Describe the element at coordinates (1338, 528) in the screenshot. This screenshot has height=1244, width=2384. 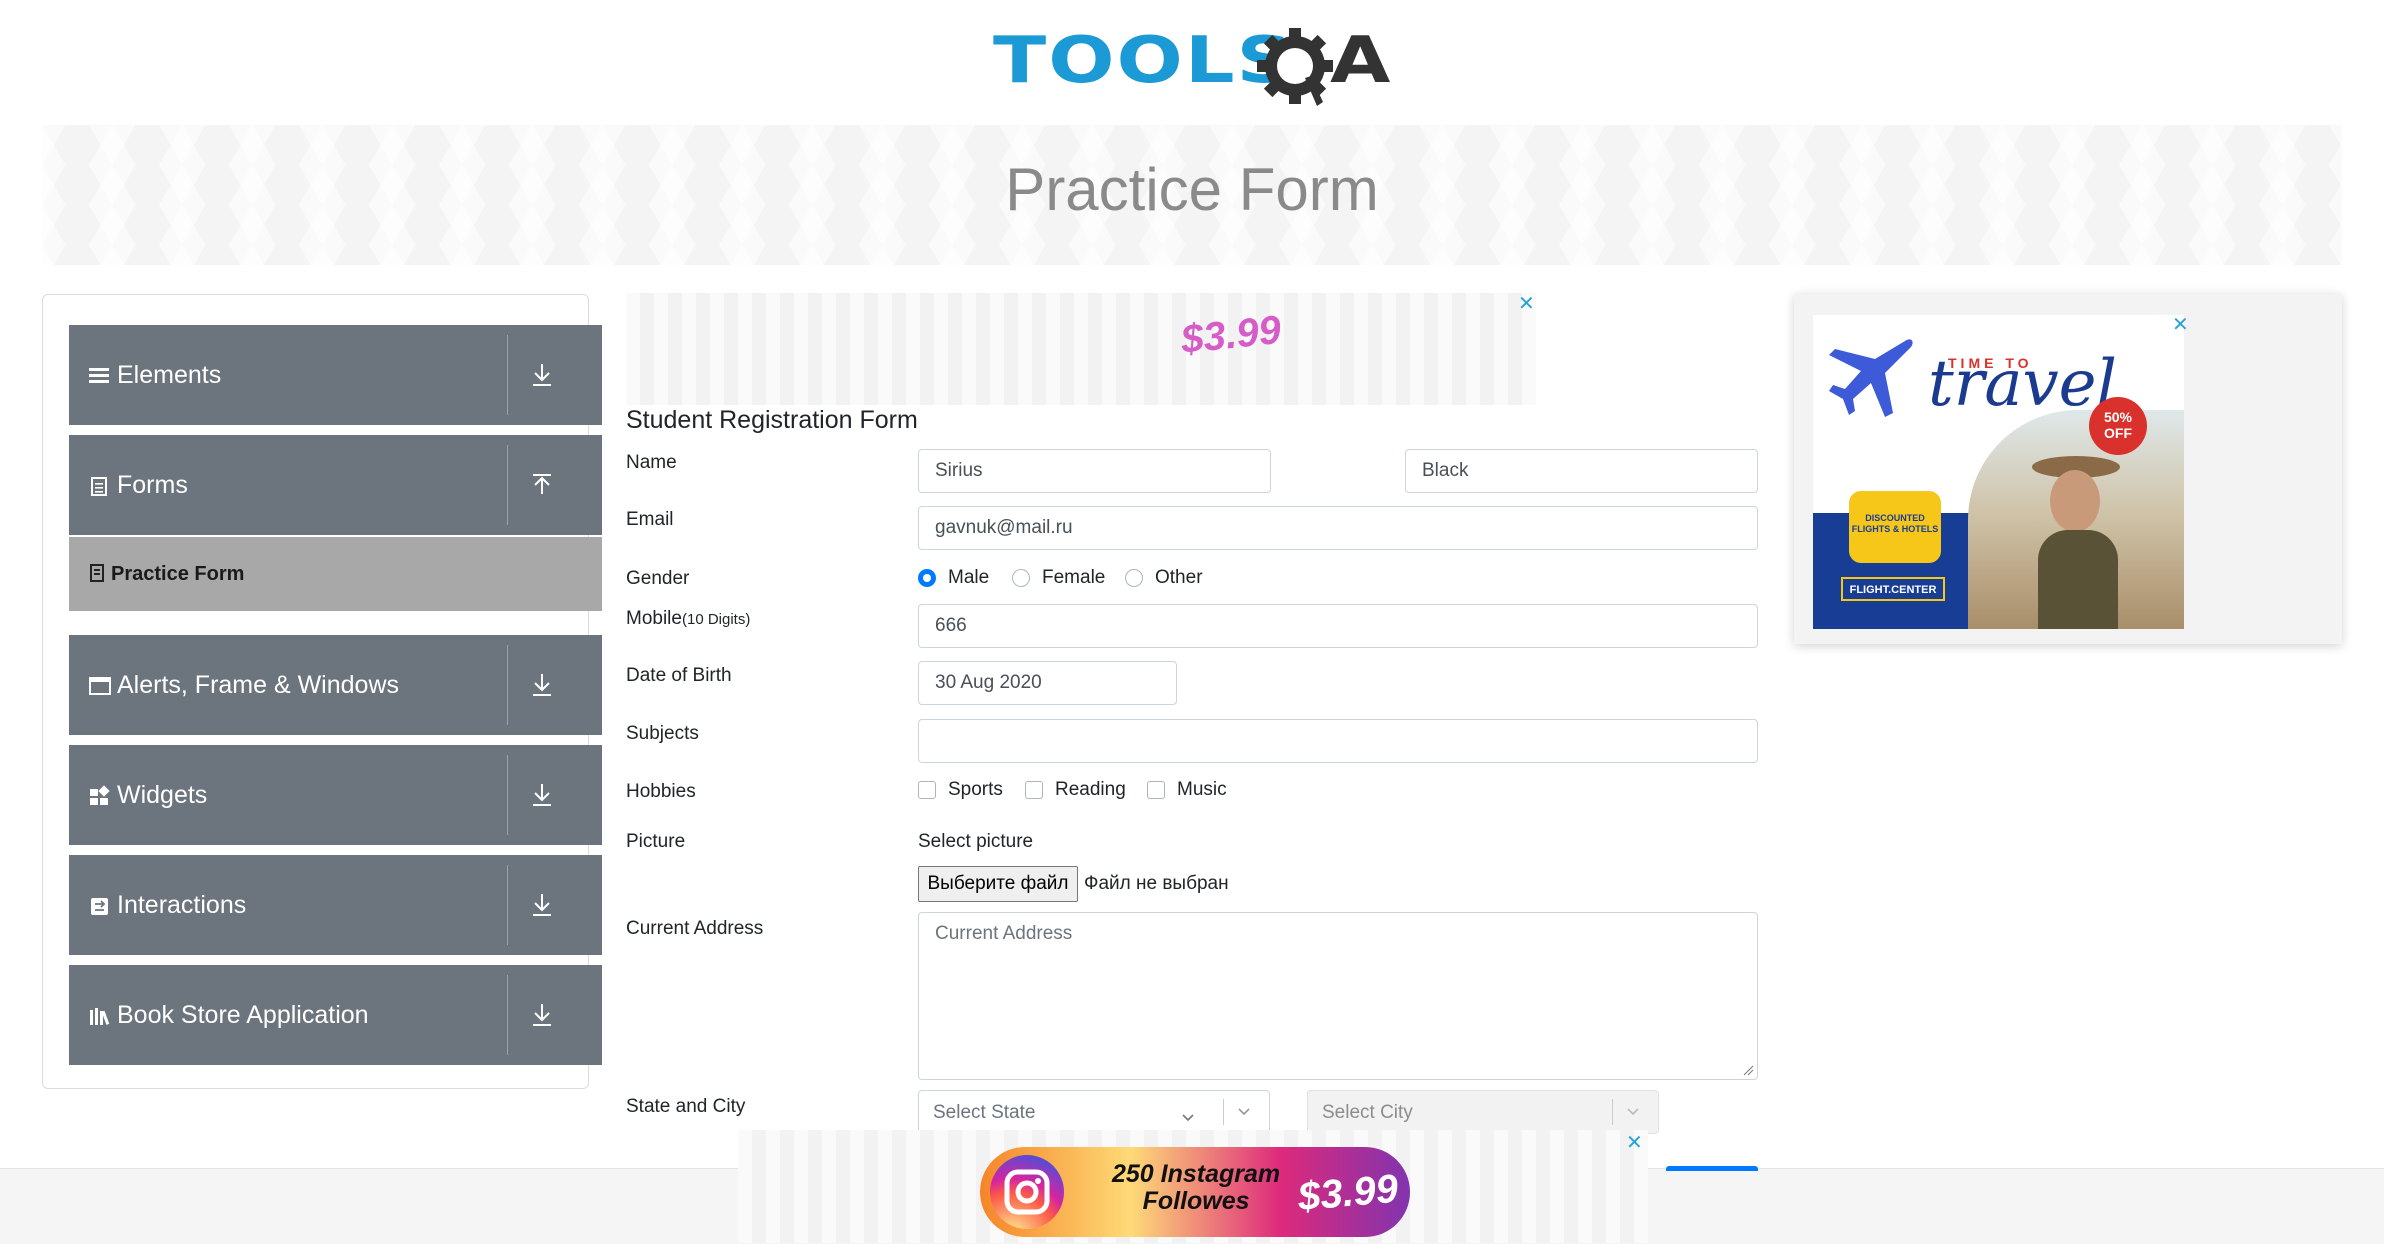
I see `email-input: gavnuk@mail.ru` at that location.